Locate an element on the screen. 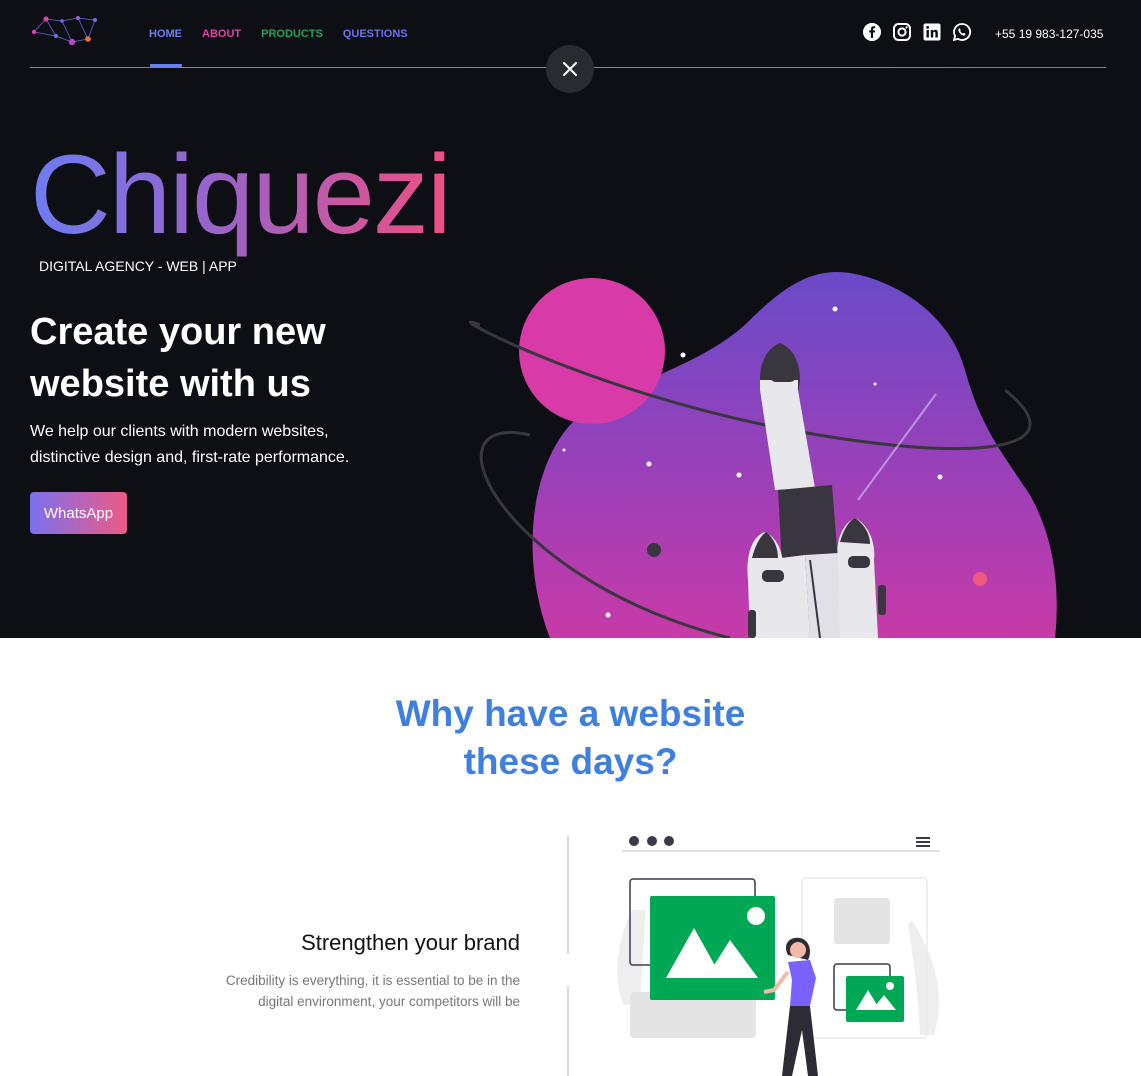 This screenshot has width=1141, height=1076. feature-title: Strengthen your brand is located at coordinates (410, 942).